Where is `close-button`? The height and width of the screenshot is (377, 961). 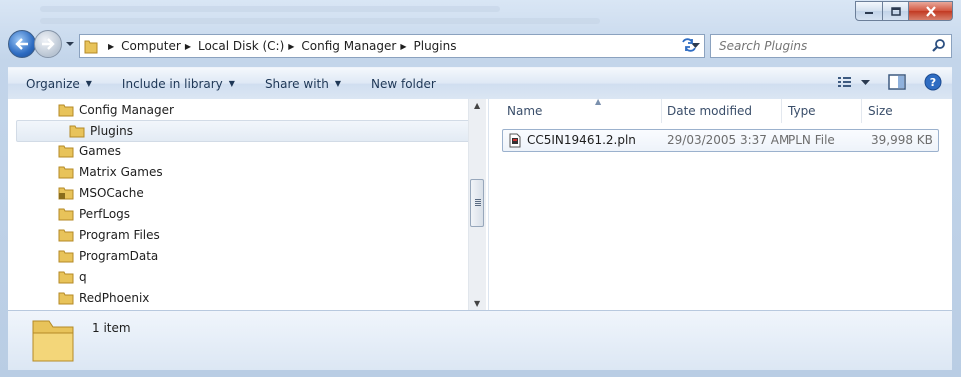 close-button is located at coordinates (931, 11).